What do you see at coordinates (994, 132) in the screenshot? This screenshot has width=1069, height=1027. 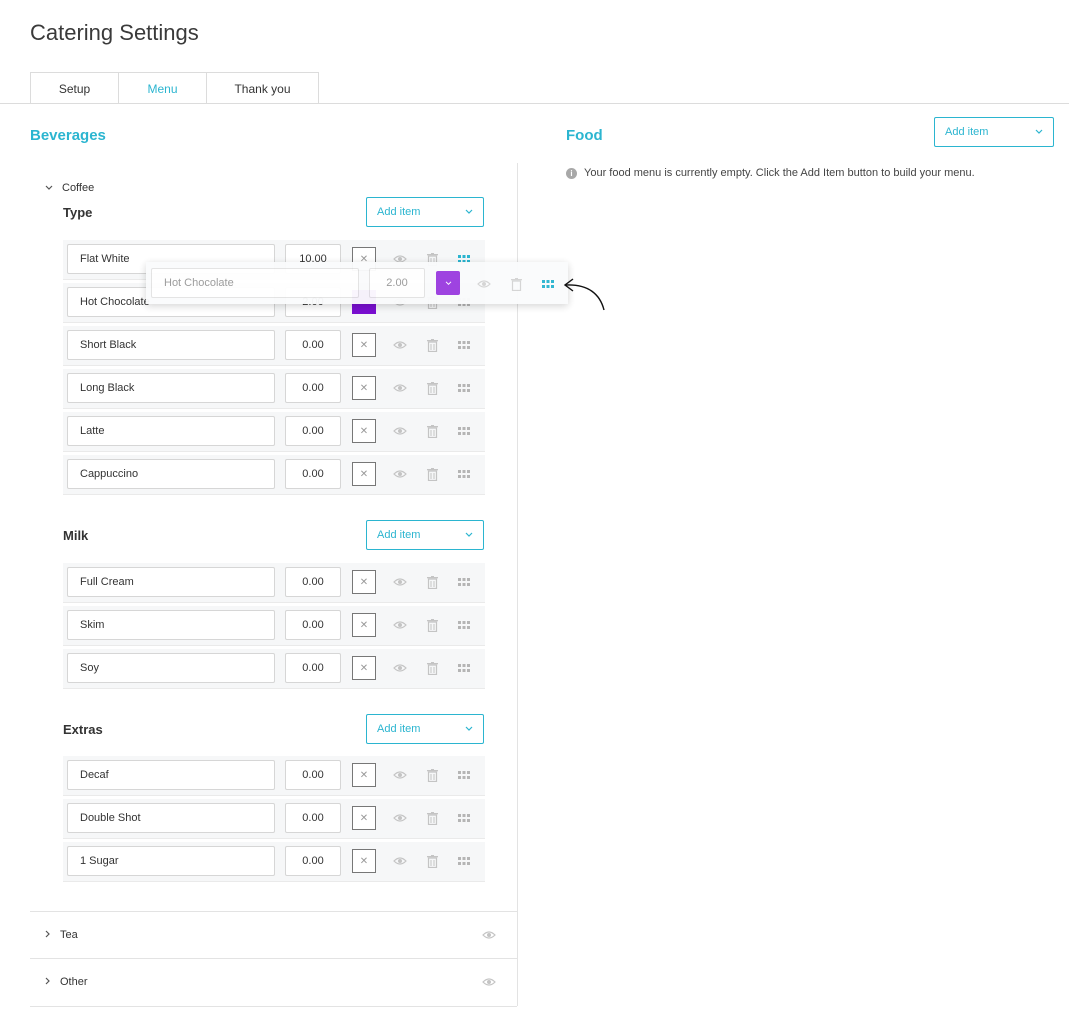 I see `add-item-button-food: Add item` at bounding box center [994, 132].